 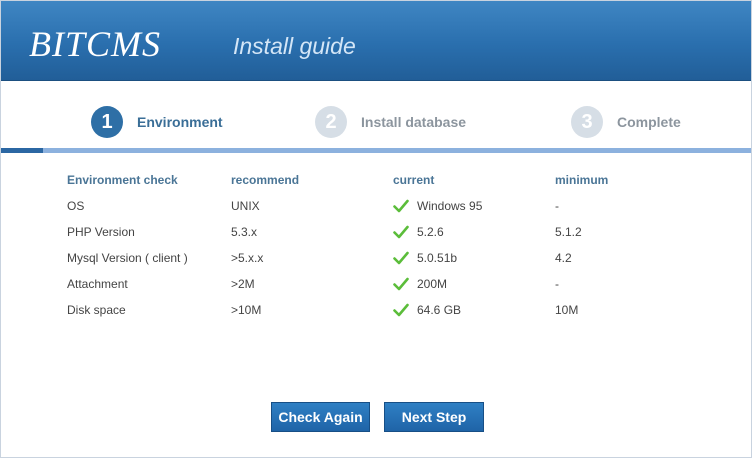 What do you see at coordinates (101, 232) in the screenshot?
I see `check-name: PHP Version` at bounding box center [101, 232].